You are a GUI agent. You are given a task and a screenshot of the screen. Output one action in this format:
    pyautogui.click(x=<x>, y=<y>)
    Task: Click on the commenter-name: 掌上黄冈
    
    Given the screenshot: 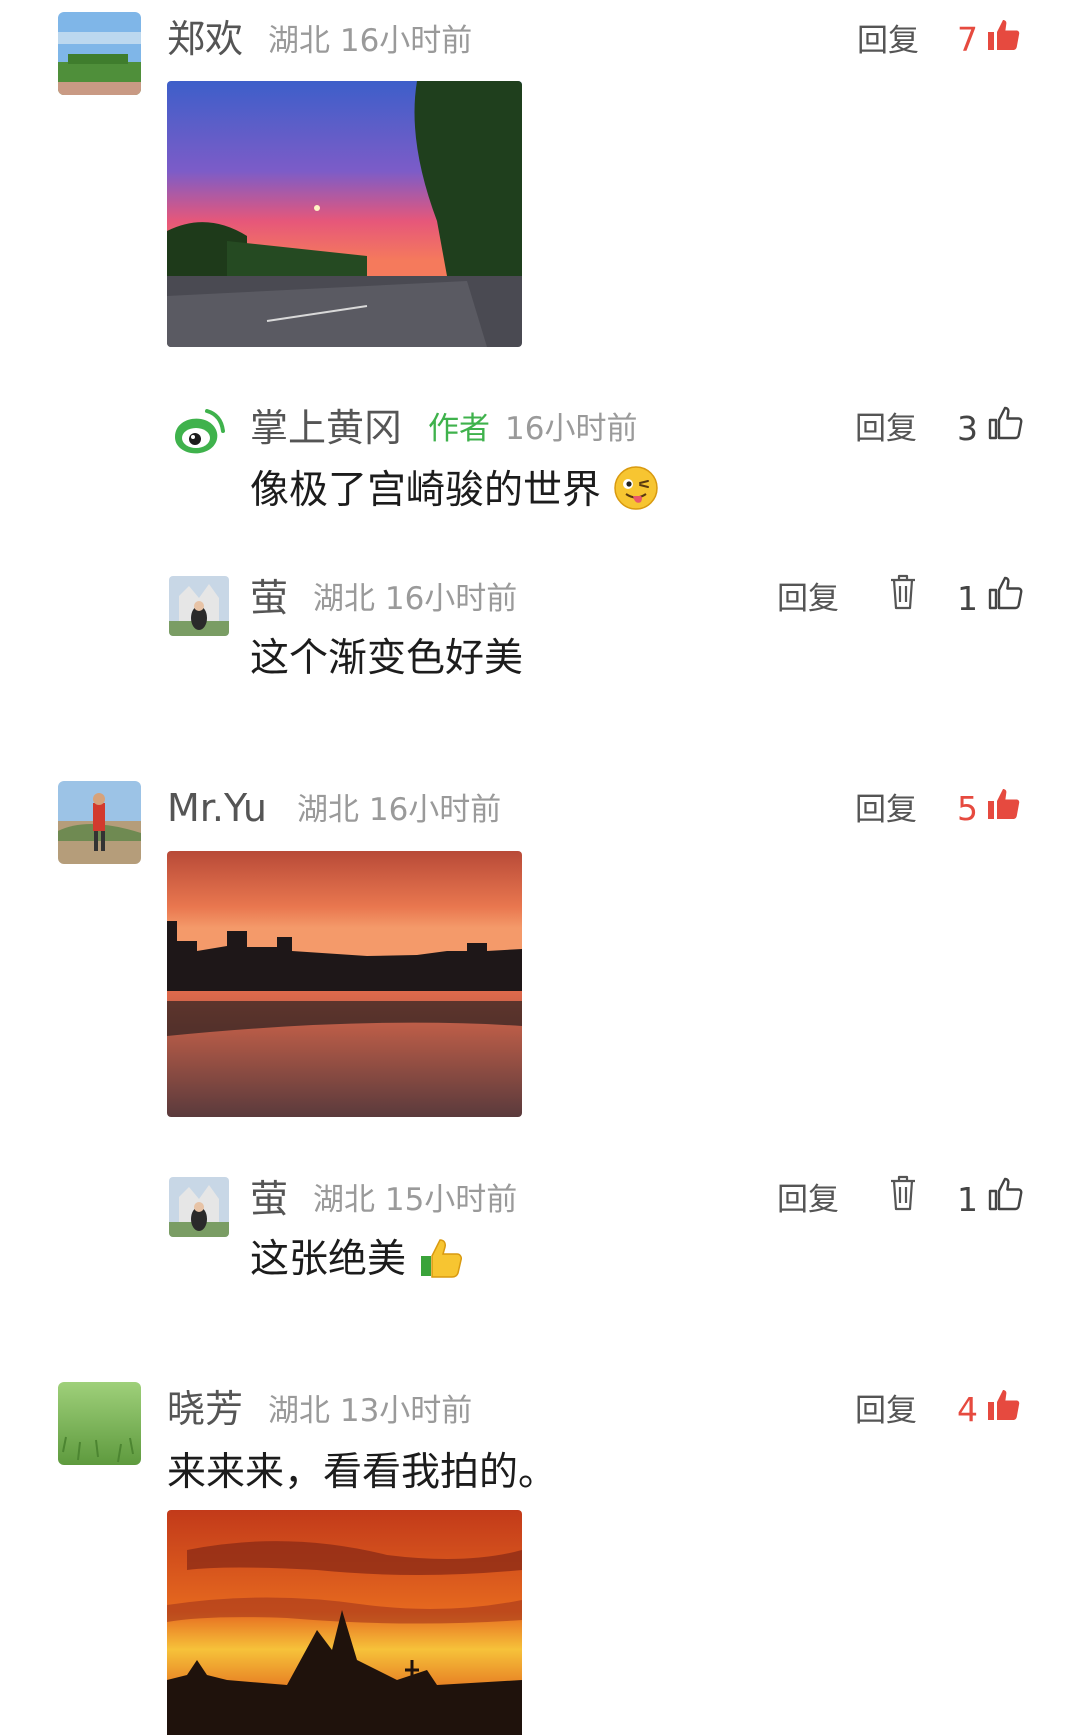 What is the action you would take?
    pyautogui.click(x=326, y=428)
    